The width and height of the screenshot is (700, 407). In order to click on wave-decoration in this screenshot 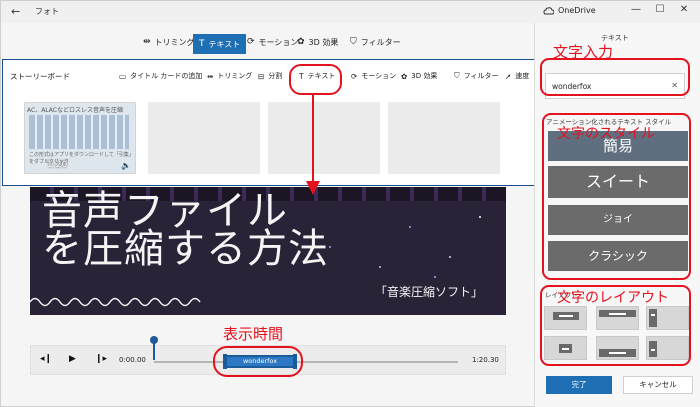, I will do `click(115, 302)`.